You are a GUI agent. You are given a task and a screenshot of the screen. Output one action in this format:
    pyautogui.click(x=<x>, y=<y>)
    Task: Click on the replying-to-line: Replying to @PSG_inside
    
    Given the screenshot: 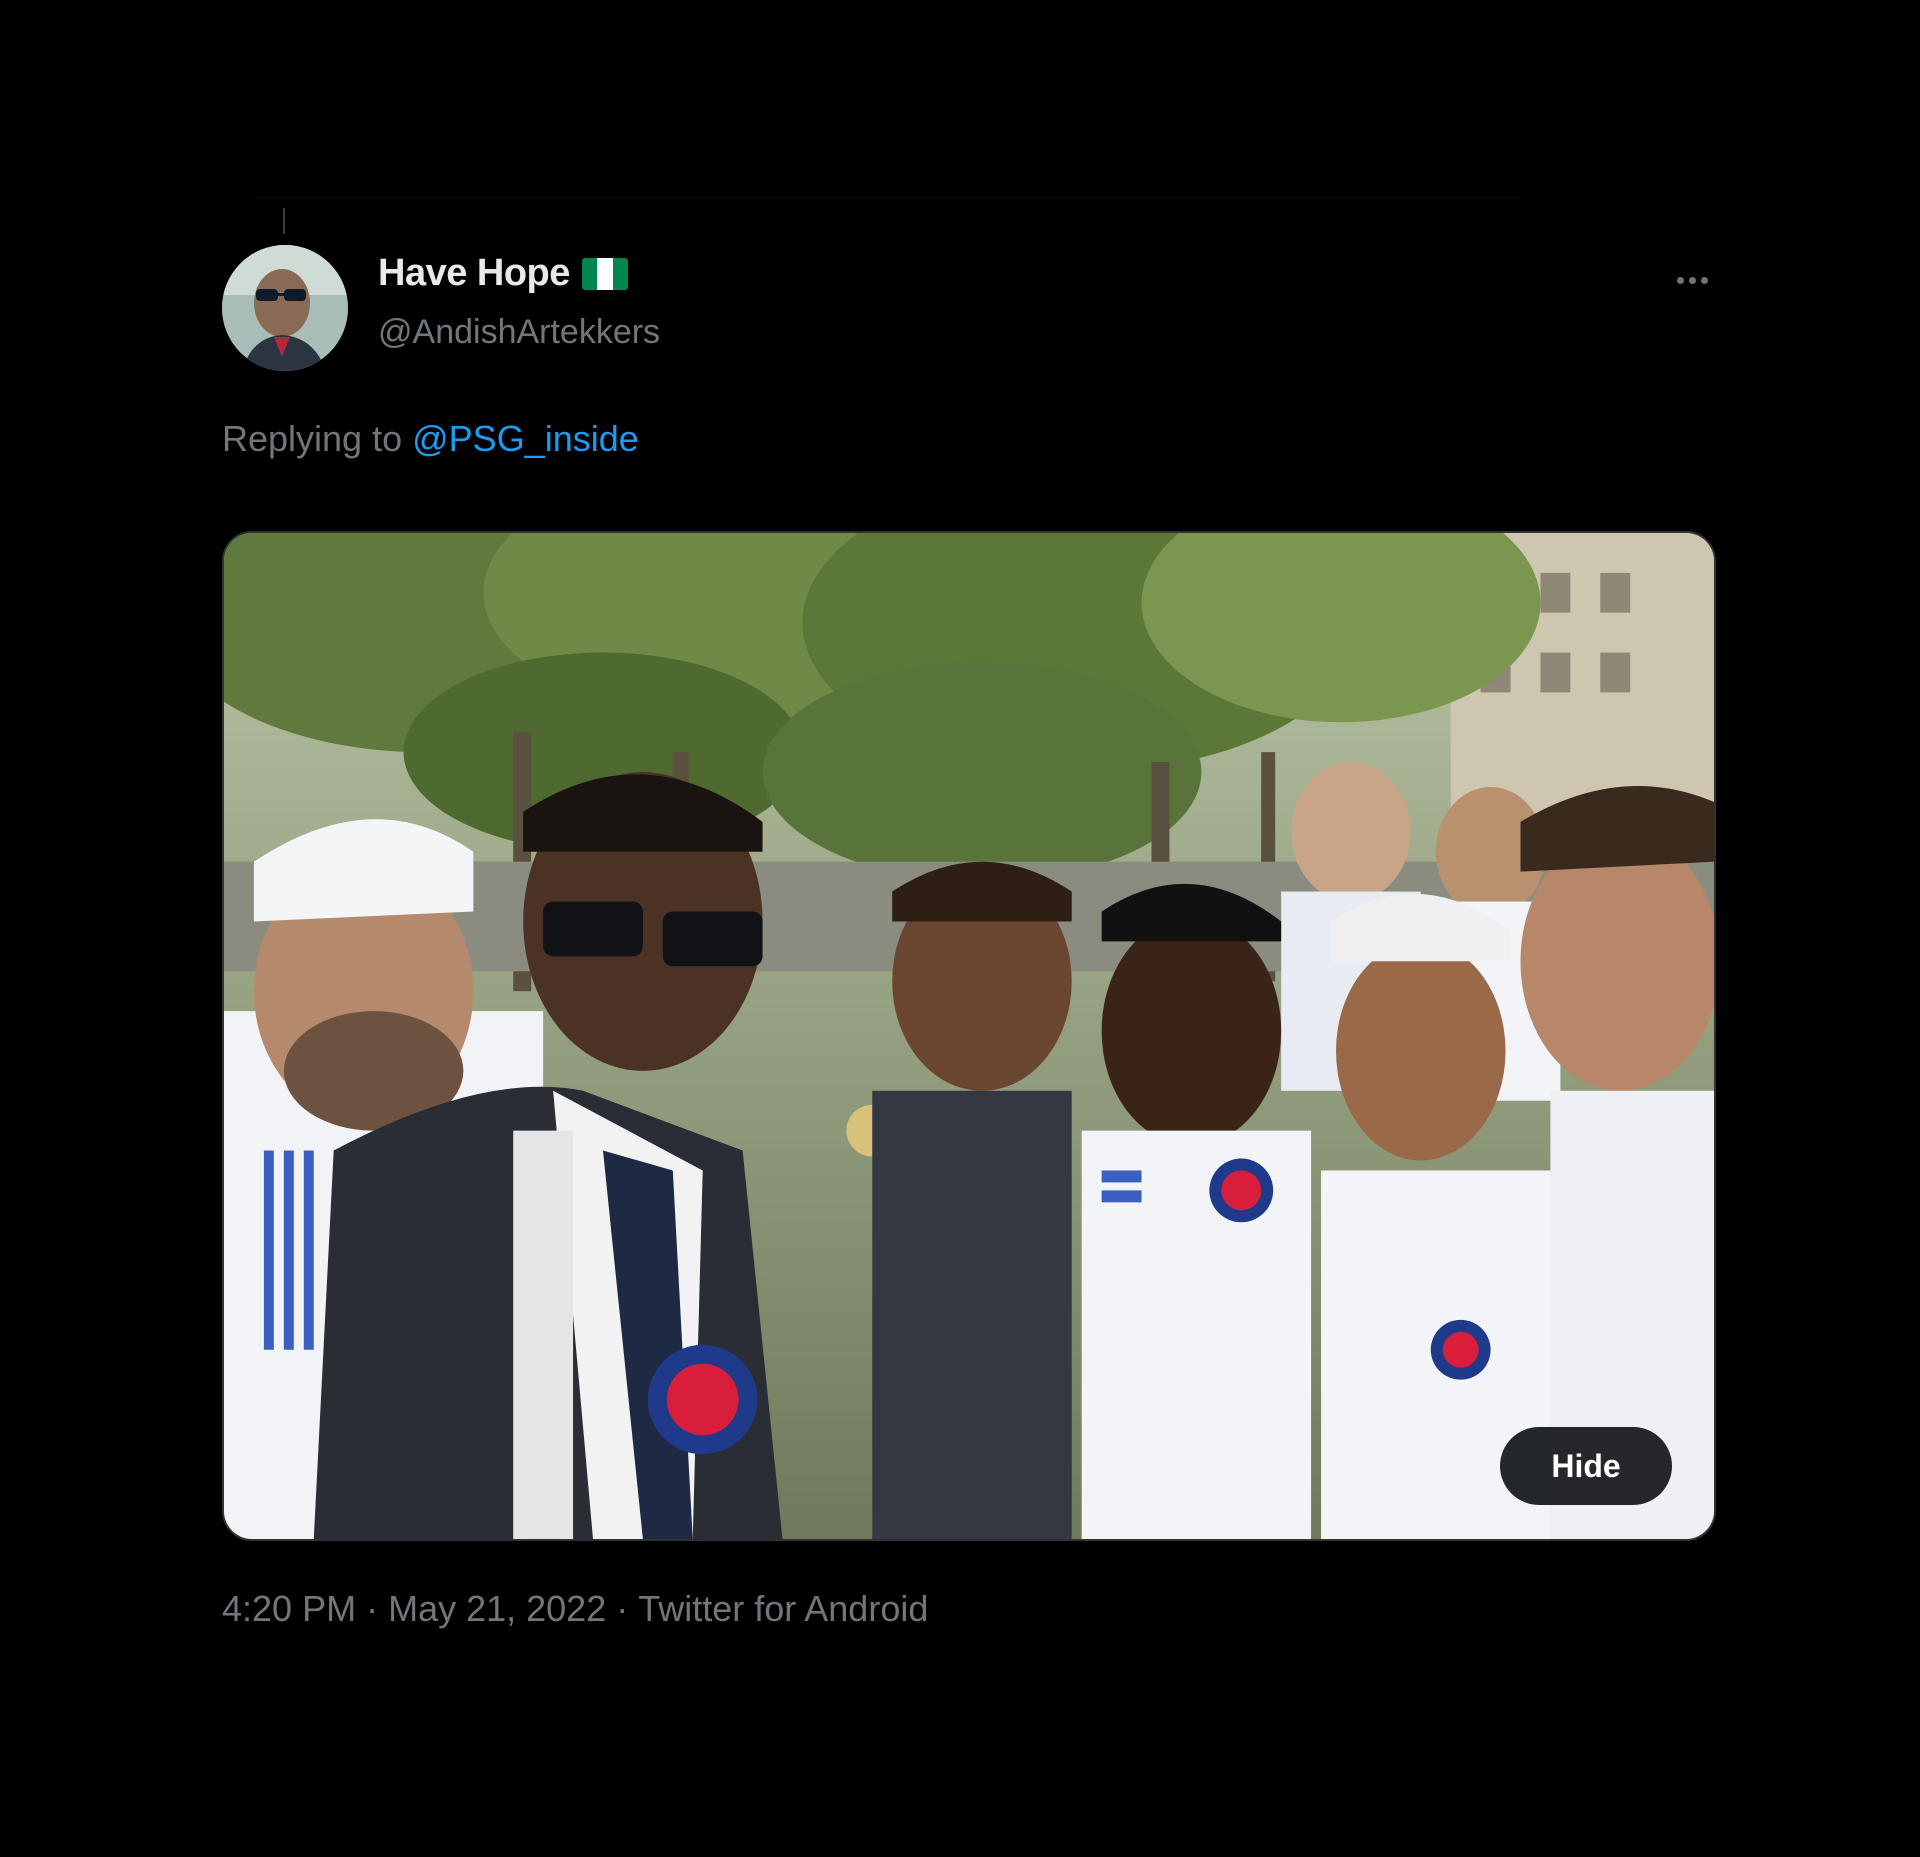 What is the action you would take?
    pyautogui.click(x=430, y=439)
    